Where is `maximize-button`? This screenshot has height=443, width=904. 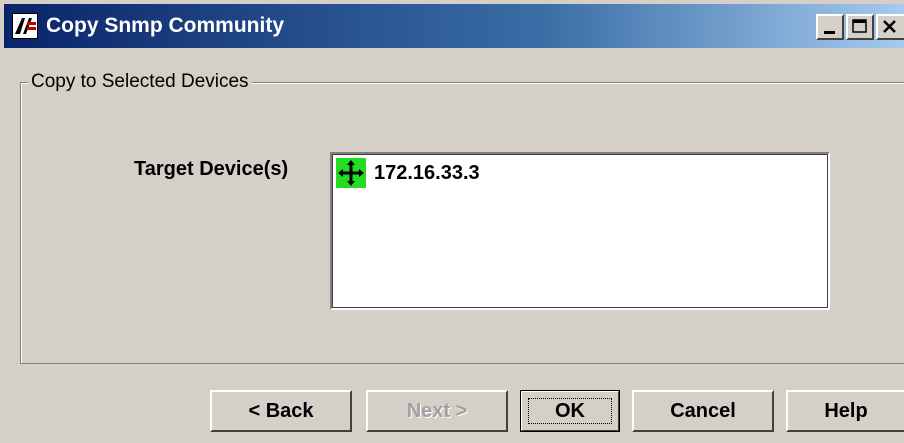 maximize-button is located at coordinates (860, 27).